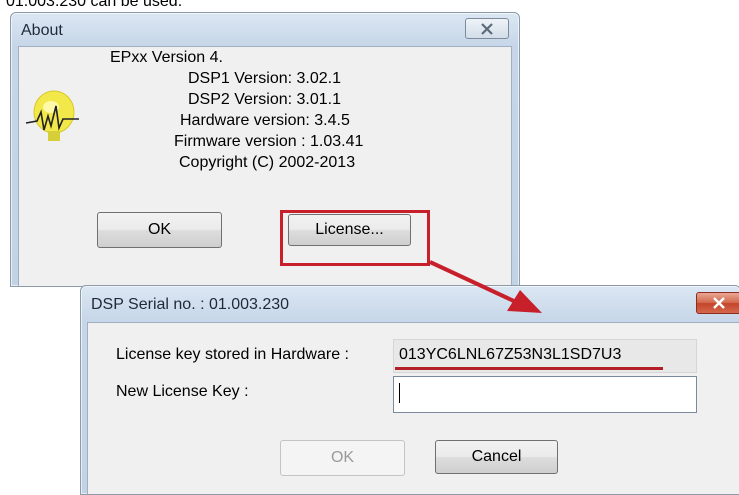 The height and width of the screenshot is (495, 739). What do you see at coordinates (485, 286) in the screenshot?
I see `annotation-arrow` at bounding box center [485, 286].